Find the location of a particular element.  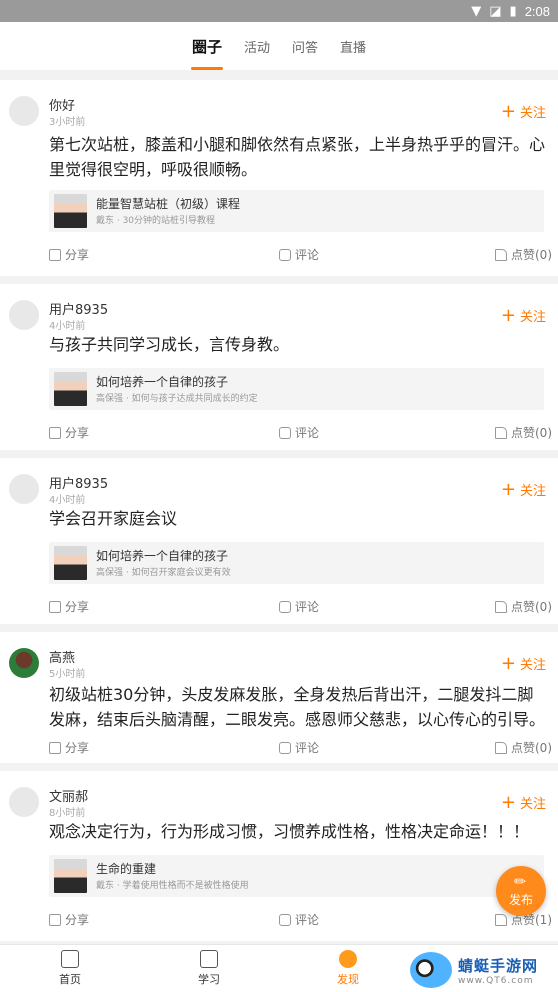

pen-icon: ✎ is located at coordinates (521, 881).